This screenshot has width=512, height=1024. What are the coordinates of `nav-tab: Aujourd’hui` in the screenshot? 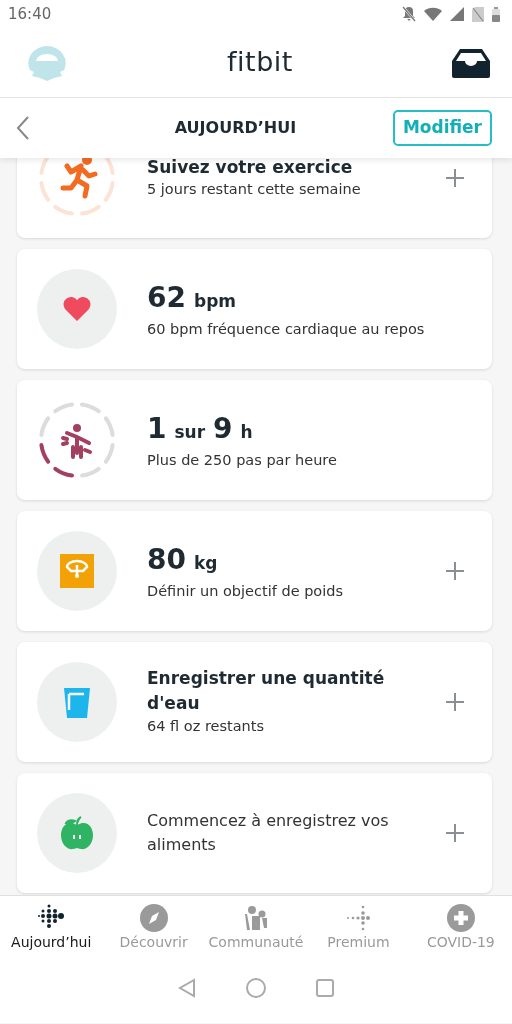 It's located at (51, 942).